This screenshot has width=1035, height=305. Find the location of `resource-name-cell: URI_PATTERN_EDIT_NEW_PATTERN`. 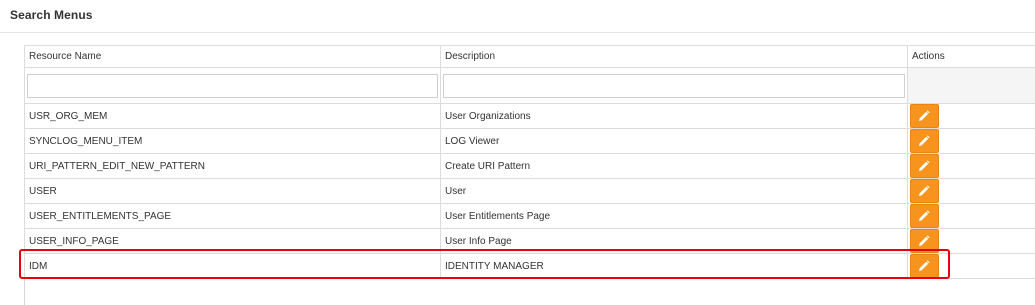

resource-name-cell: URI_PATTERN_EDIT_NEW_PATTERN is located at coordinates (232, 166).